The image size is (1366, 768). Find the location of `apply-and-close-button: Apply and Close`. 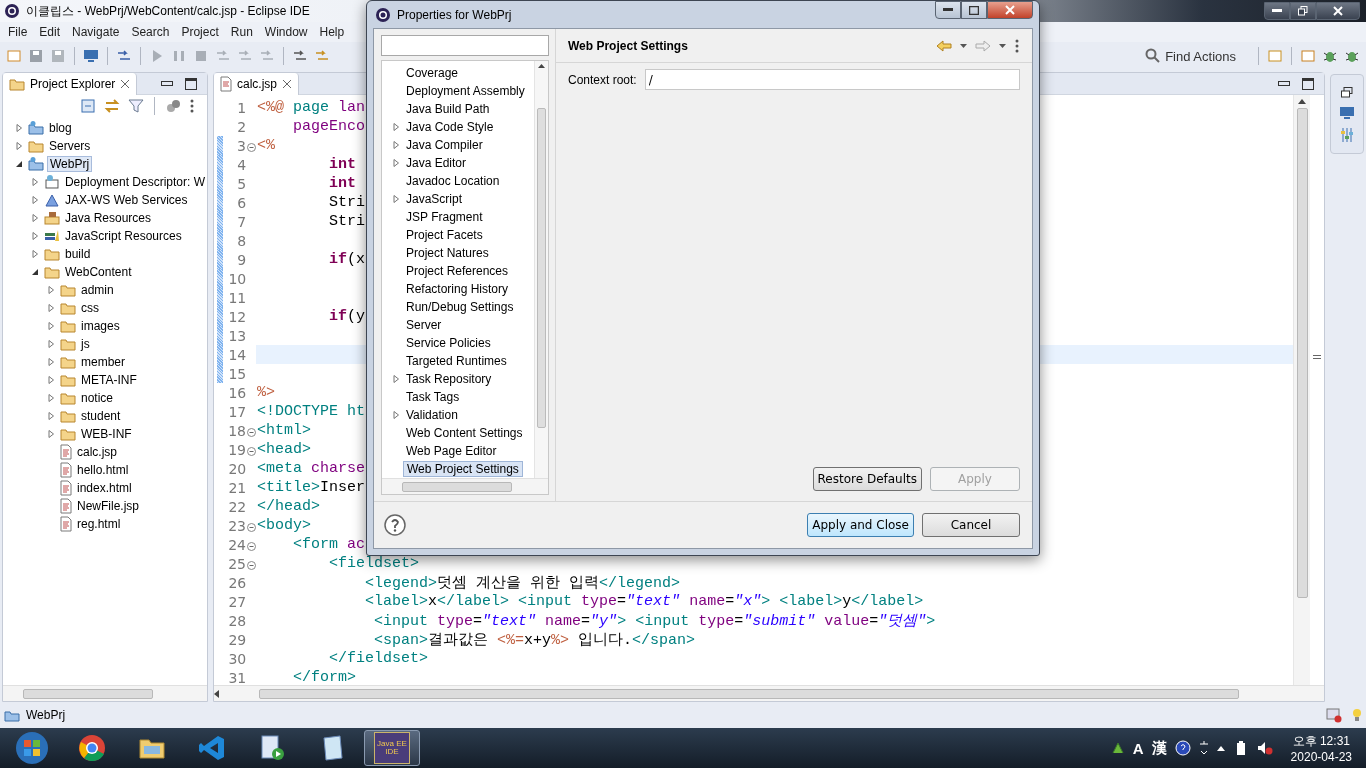

apply-and-close-button: Apply and Close is located at coordinates (860, 525).